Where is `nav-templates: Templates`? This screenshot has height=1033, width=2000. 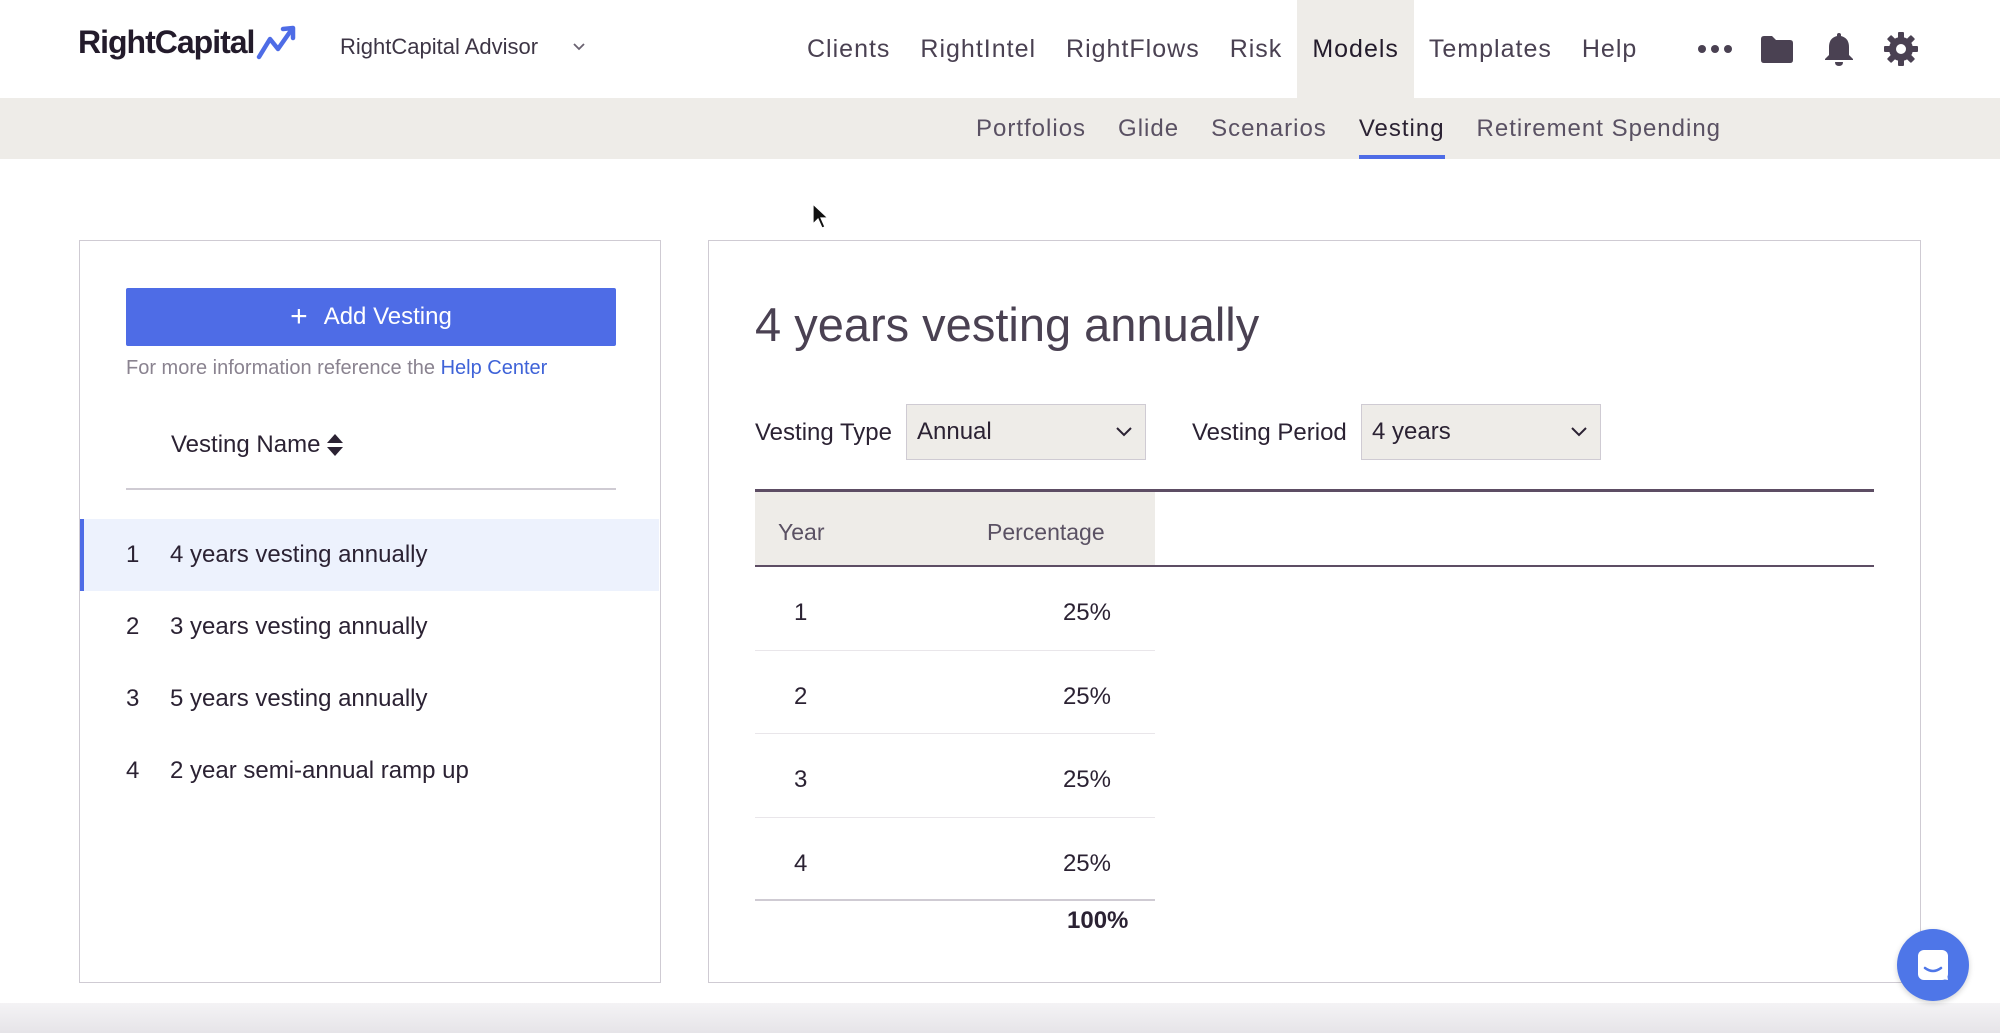 nav-templates: Templates is located at coordinates (1490, 49).